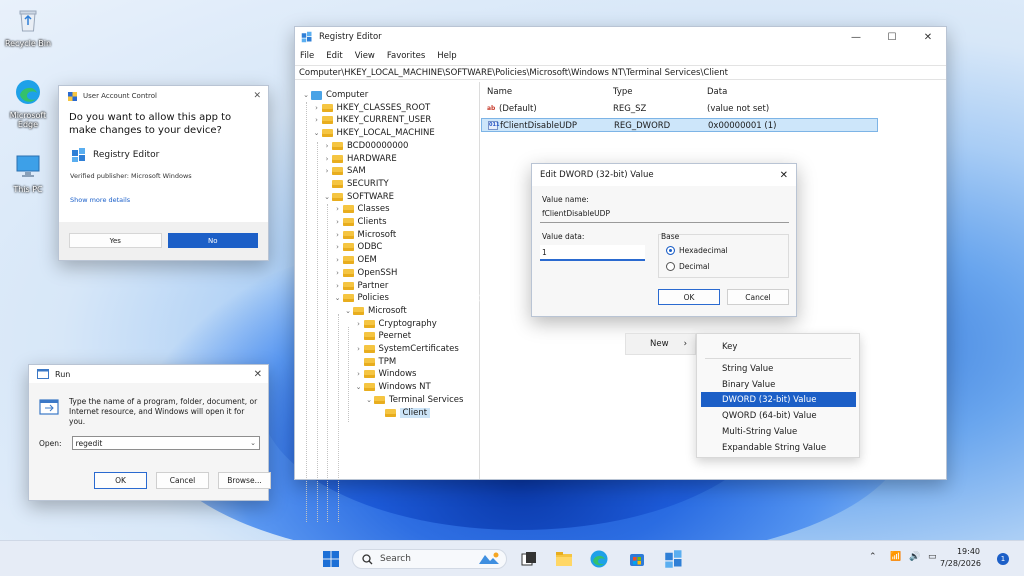  What do you see at coordinates (382, 336) in the screenshot?
I see `tree-node: Peernet` at bounding box center [382, 336].